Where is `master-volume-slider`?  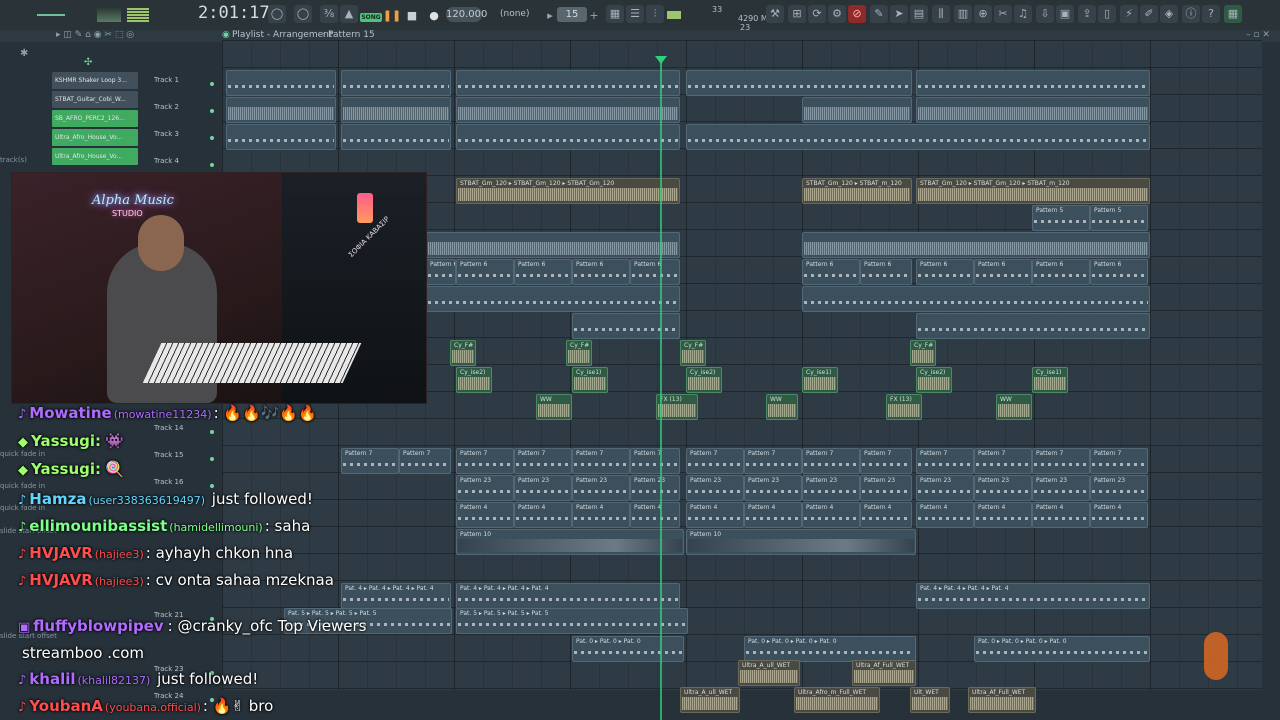 master-volume-slider is located at coordinates (51, 15).